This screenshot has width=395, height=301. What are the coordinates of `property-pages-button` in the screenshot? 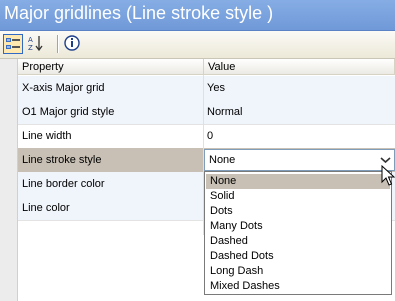 It's located at (73, 44).